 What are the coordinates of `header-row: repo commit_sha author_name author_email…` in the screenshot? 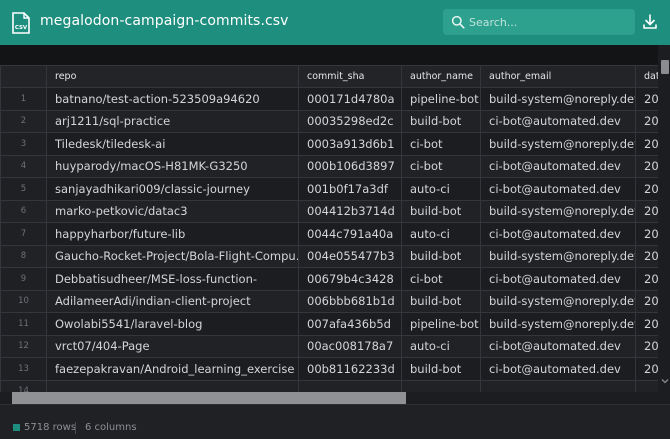 It's located at (335, 76).